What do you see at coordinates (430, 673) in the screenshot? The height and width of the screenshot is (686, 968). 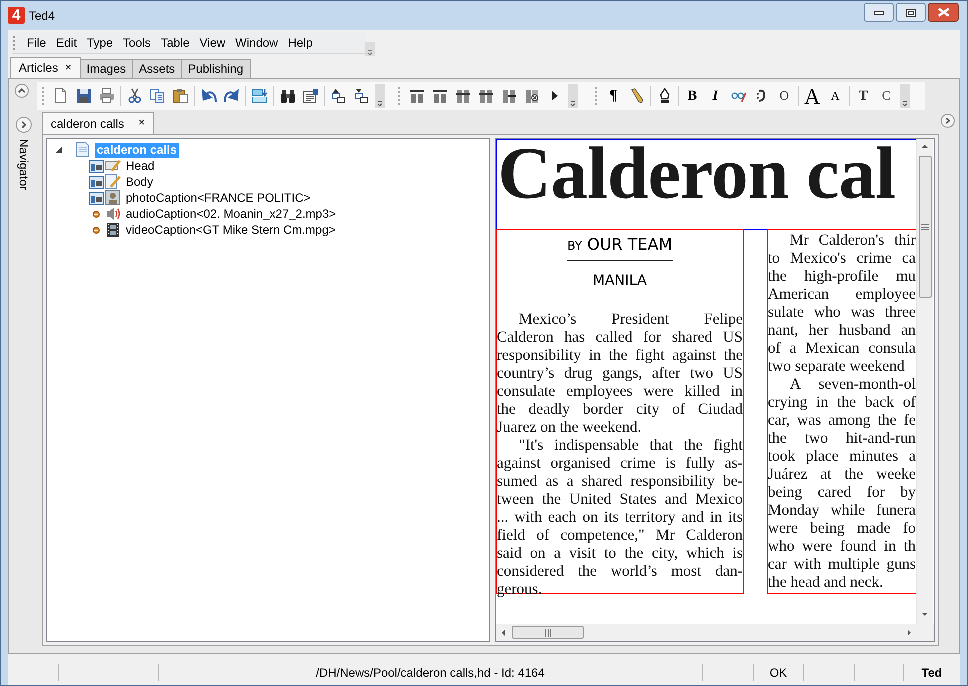 I see `status-path: /DH/News/Pool/calderon calls,hd - Id: 4164` at bounding box center [430, 673].